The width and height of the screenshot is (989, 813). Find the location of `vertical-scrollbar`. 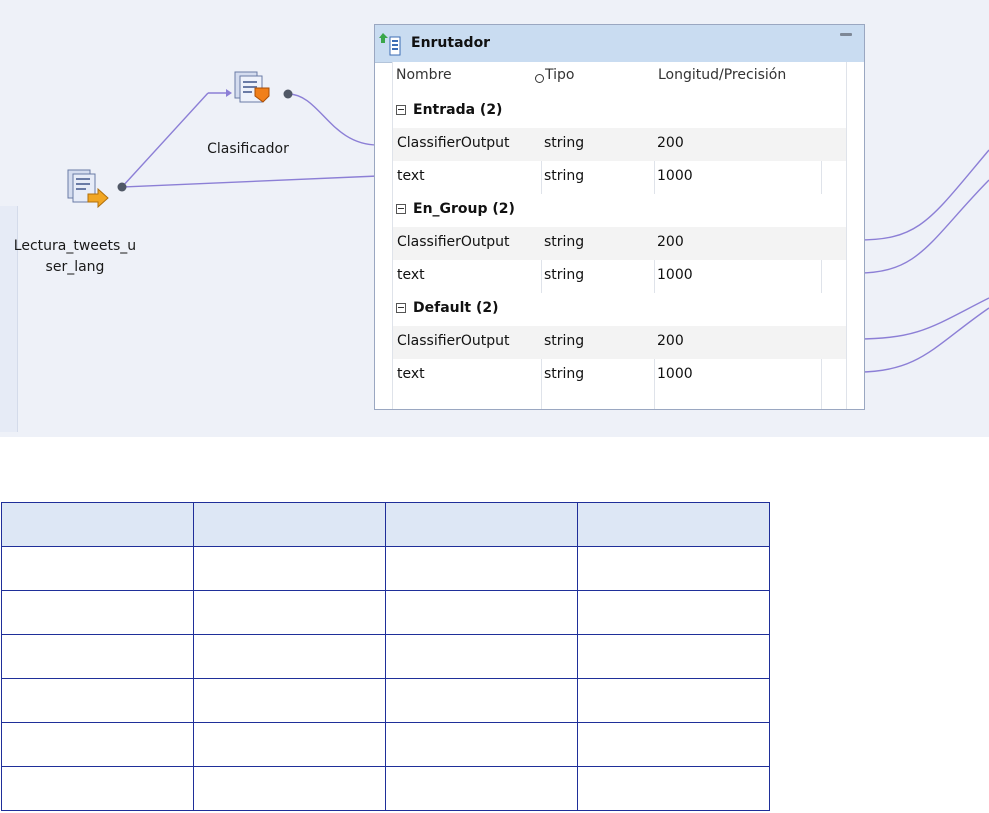

vertical-scrollbar is located at coordinates (855, 235).